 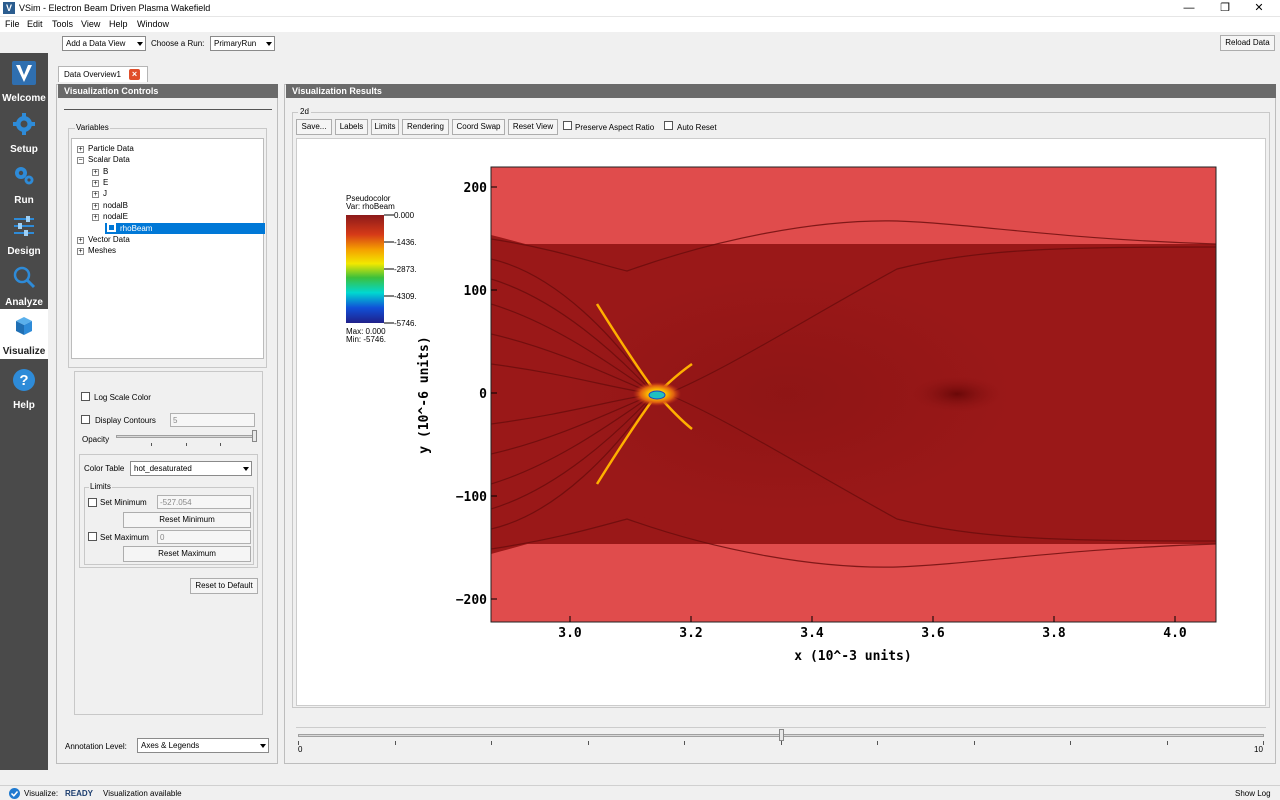 I want to click on labels-button: Labels, so click(x=351, y=127).